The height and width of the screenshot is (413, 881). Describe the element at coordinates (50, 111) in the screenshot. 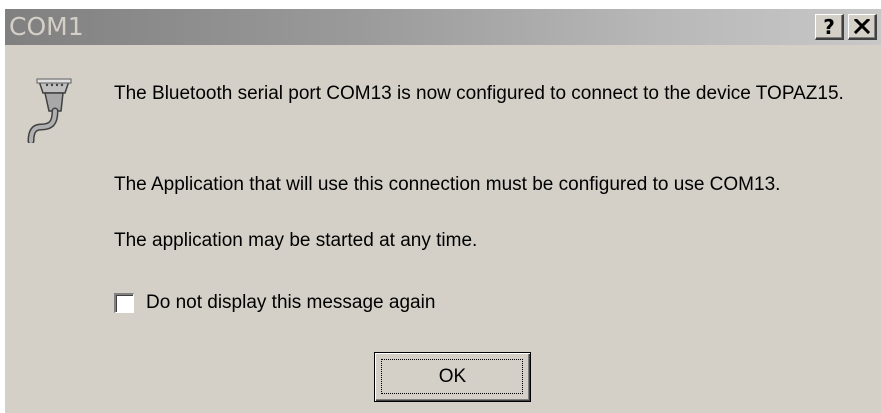

I see `serial-port-cable-icon` at that location.